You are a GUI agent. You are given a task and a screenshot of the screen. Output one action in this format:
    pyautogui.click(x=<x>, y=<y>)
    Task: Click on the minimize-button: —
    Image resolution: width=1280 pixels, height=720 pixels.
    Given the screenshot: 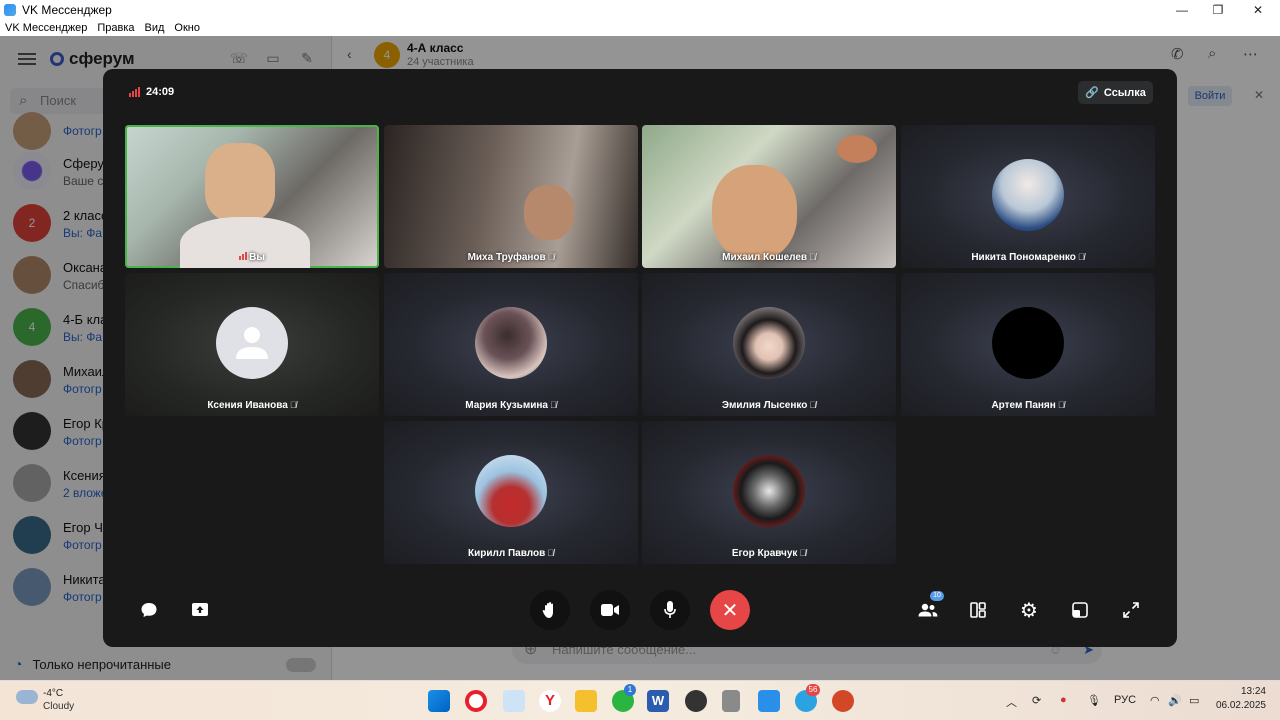 What is the action you would take?
    pyautogui.click(x=1182, y=10)
    